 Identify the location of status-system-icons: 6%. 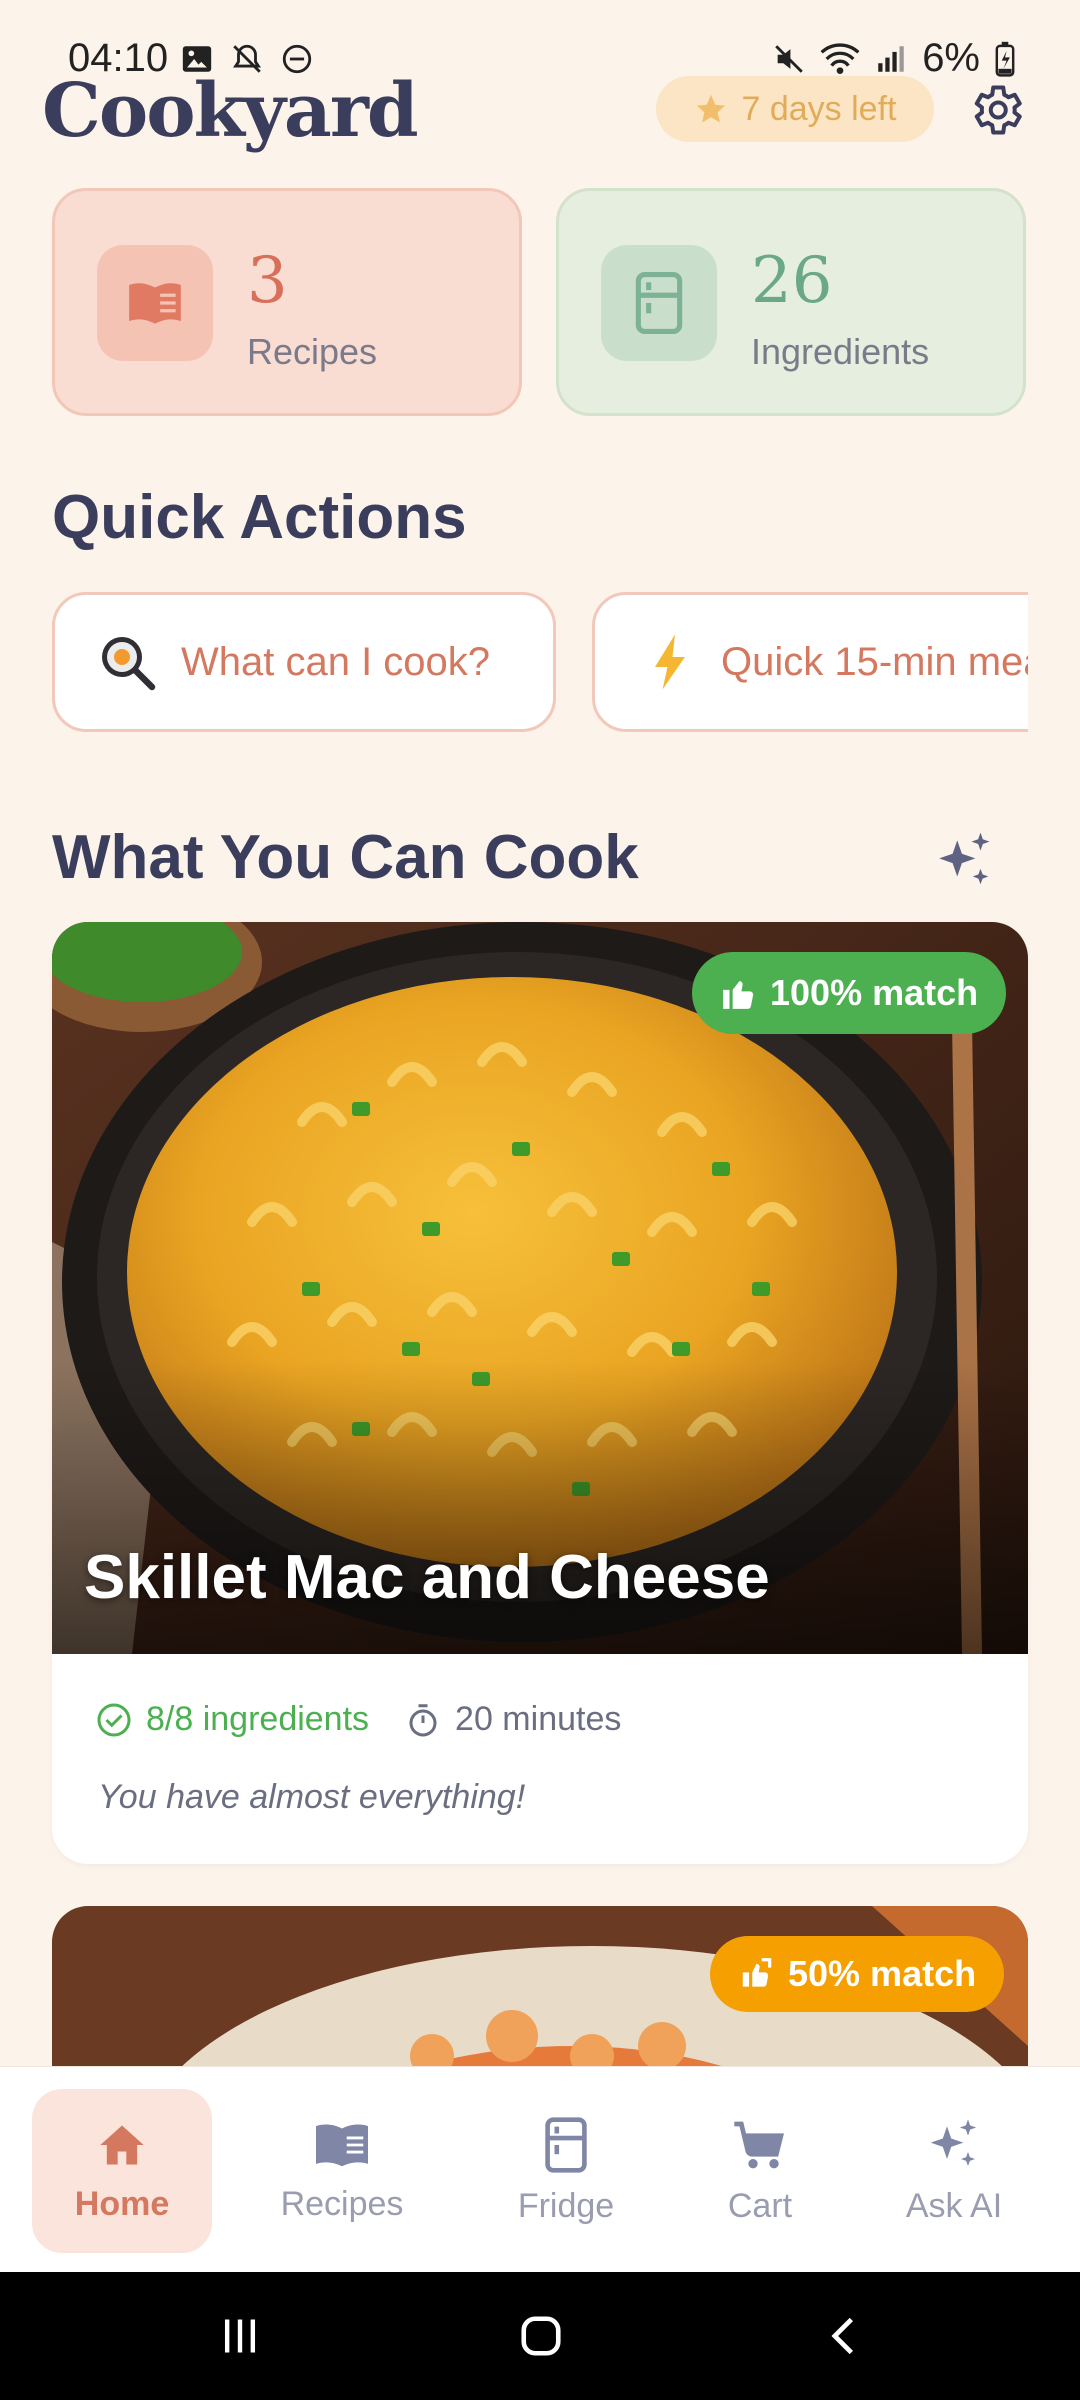
(894, 58).